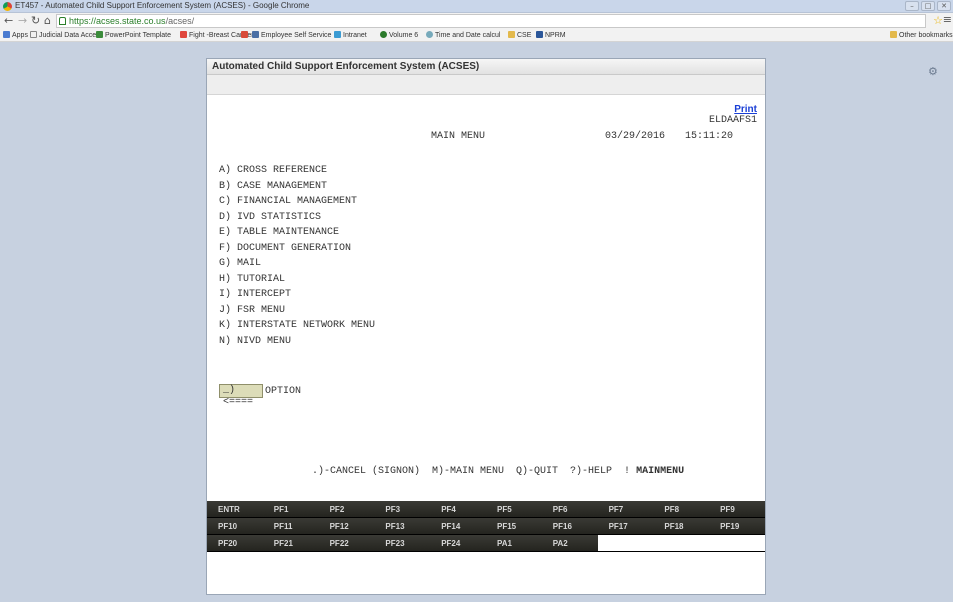 This screenshot has width=953, height=602. Describe the element at coordinates (709, 136) in the screenshot. I see `screen-time: 15:11:20` at that location.